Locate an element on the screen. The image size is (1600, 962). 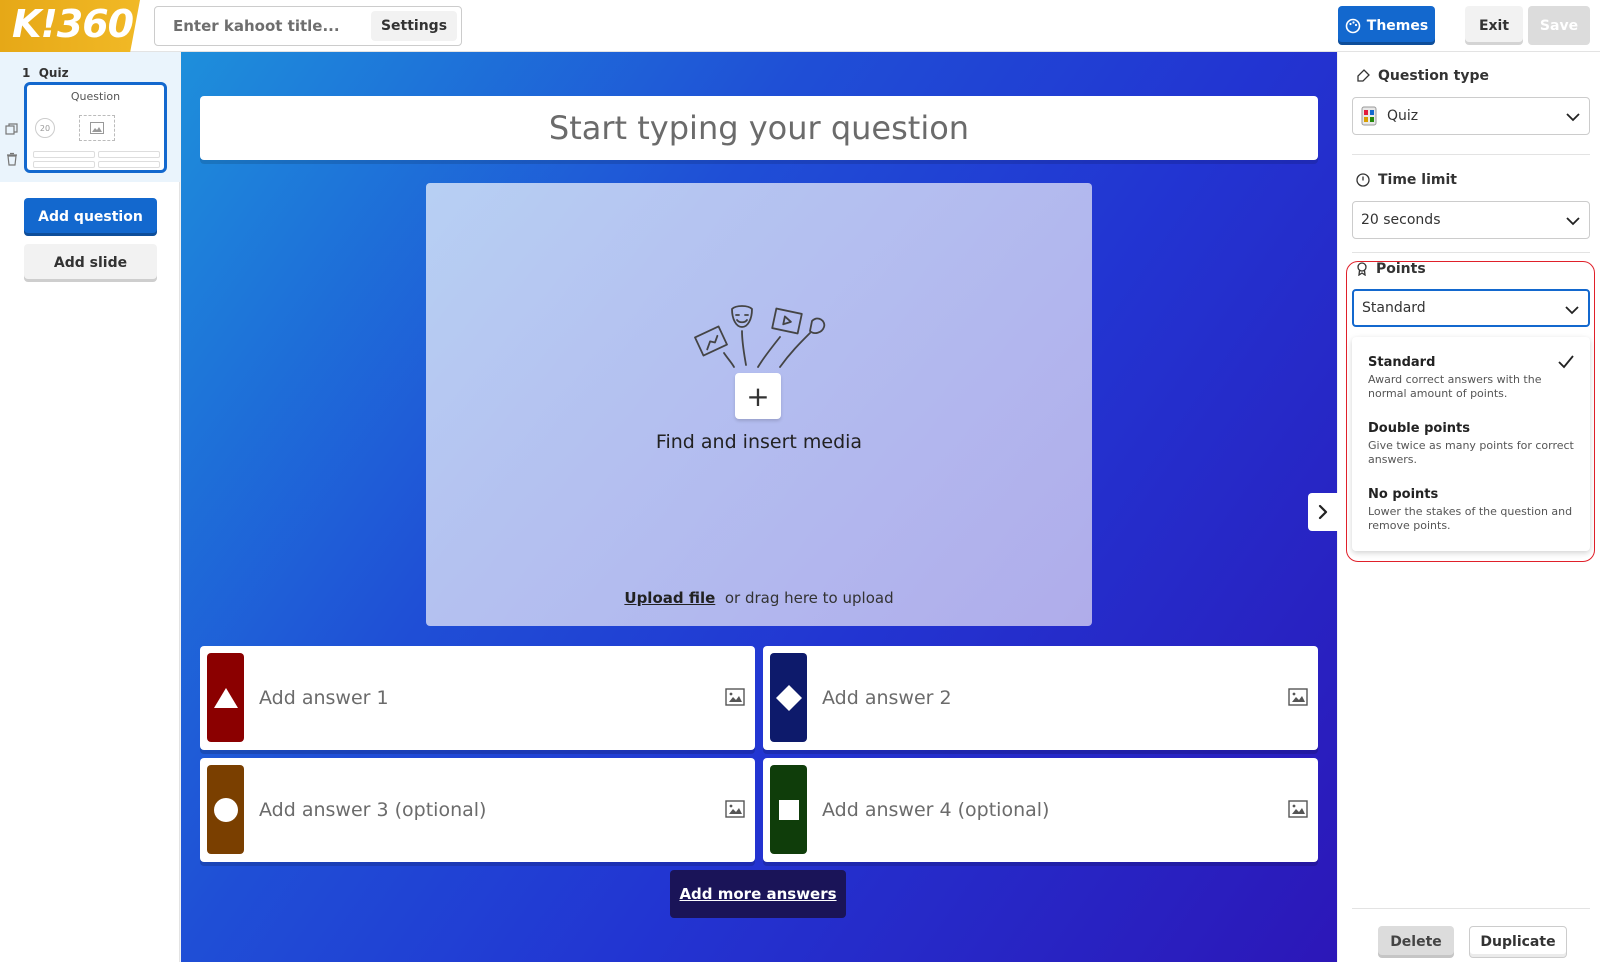
image-icon is located at coordinates (97, 128).